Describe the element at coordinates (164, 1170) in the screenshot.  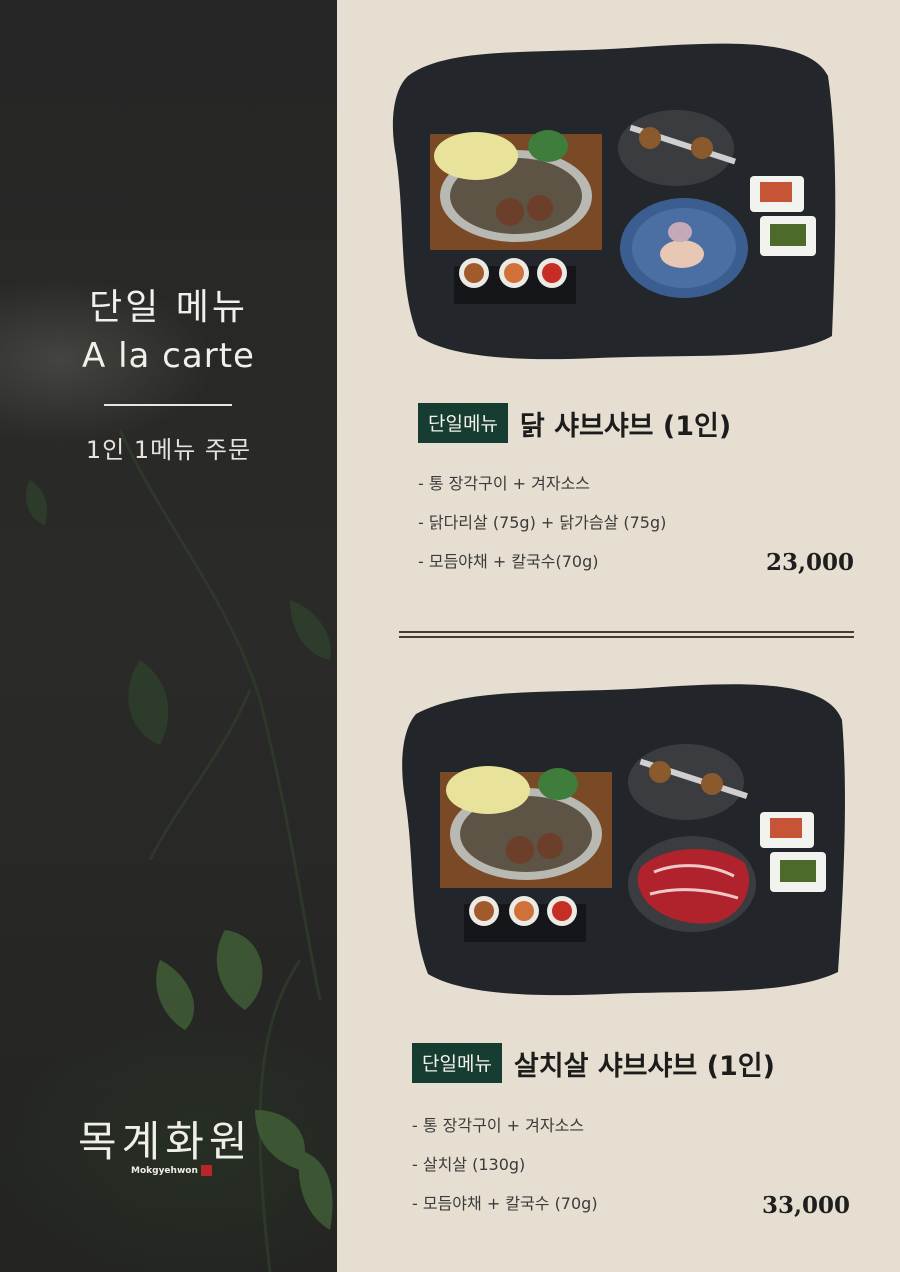
I see `brand-english-label: Mokgyehwon` at that location.